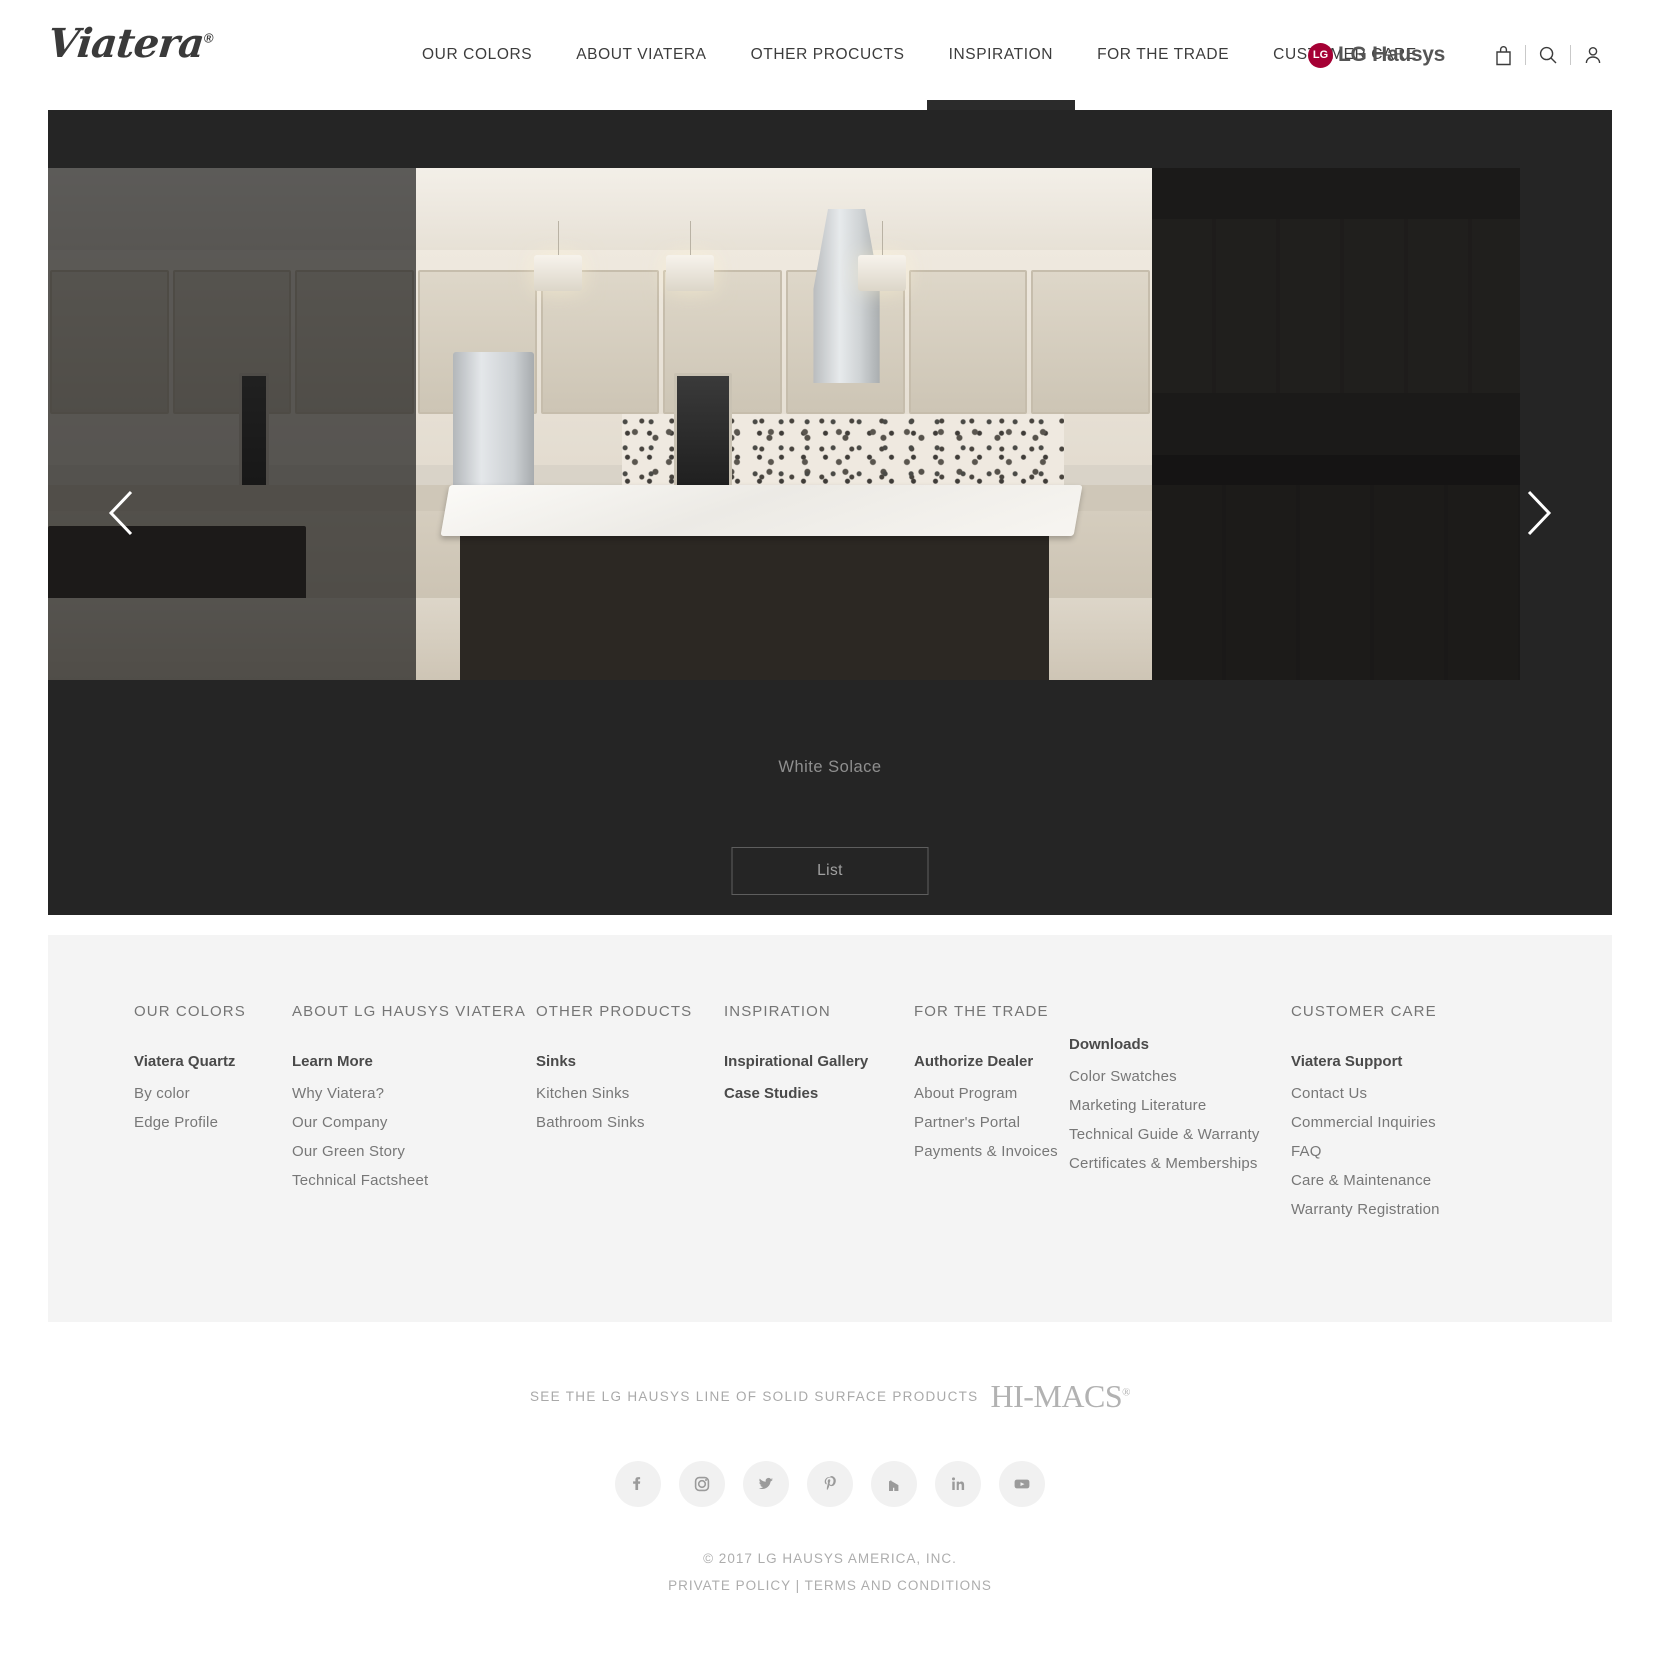 Image resolution: width=1660 pixels, height=1667 pixels. I want to click on carousel-next-arrow-icon, so click(1538, 513).